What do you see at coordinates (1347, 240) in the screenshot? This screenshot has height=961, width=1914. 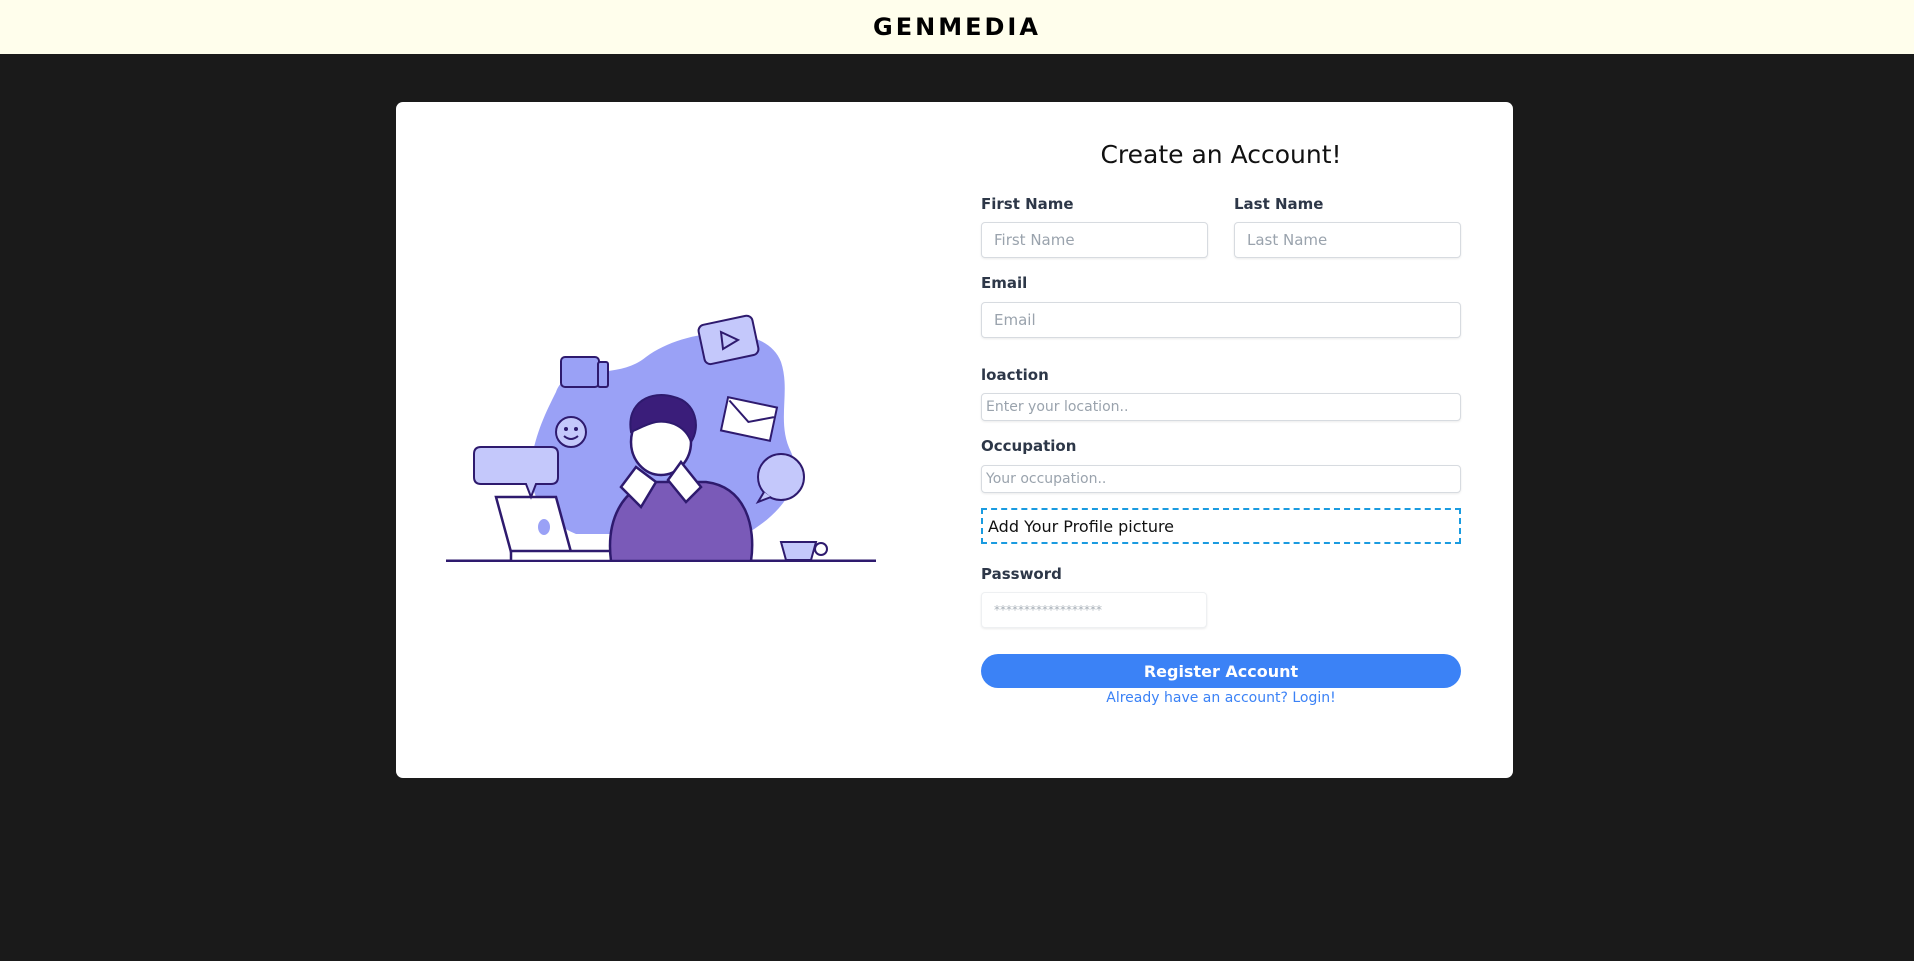 I see `last-name-input` at bounding box center [1347, 240].